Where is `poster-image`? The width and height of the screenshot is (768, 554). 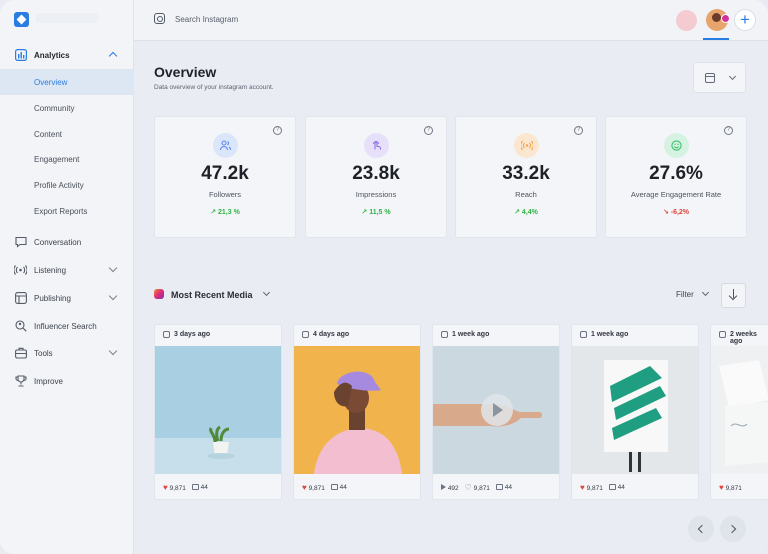 poster-image is located at coordinates (636, 416).